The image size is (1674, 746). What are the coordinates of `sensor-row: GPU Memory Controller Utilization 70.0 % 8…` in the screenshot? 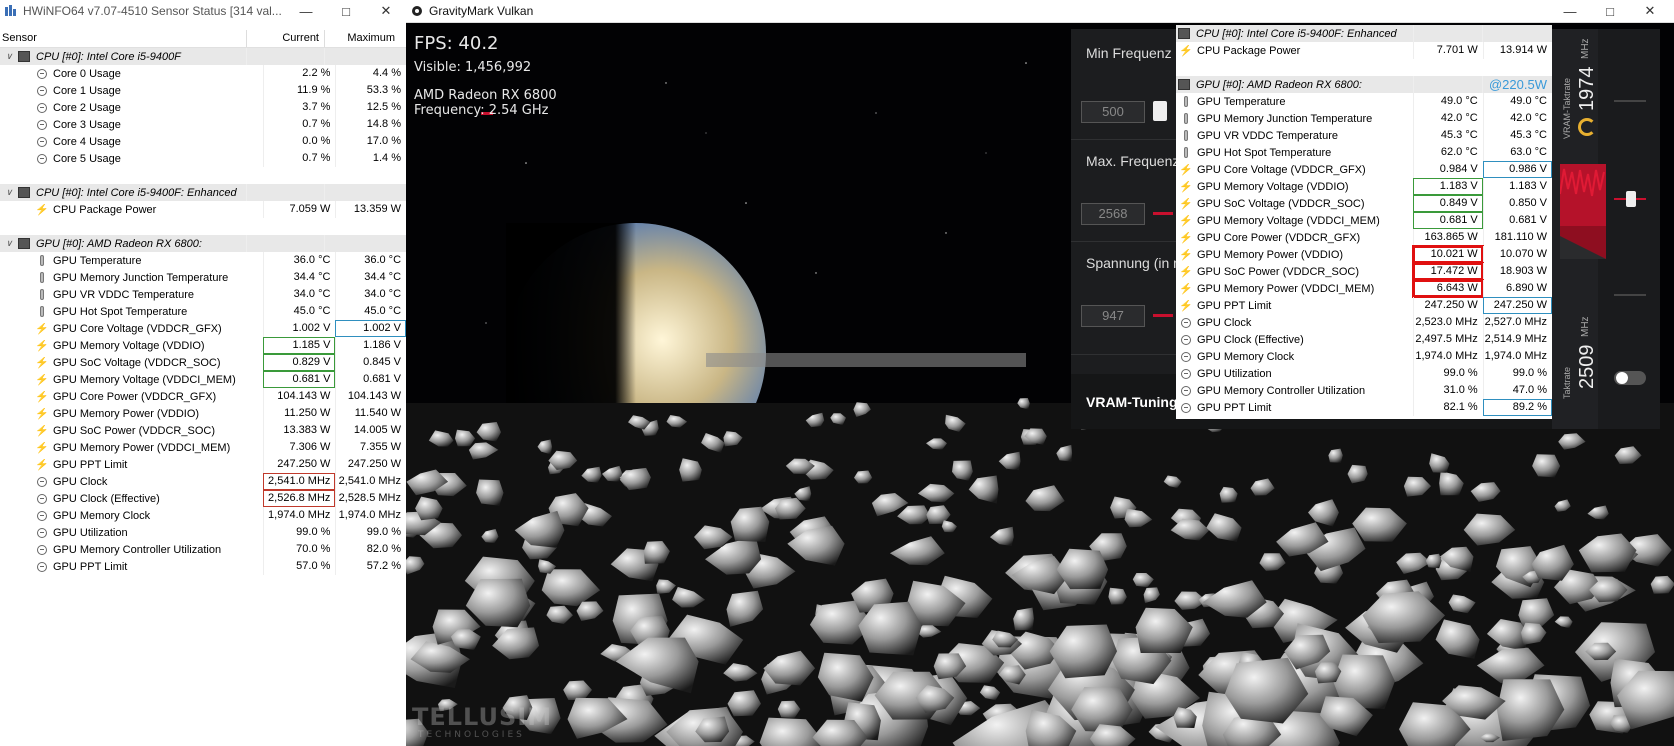 It's located at (203, 549).